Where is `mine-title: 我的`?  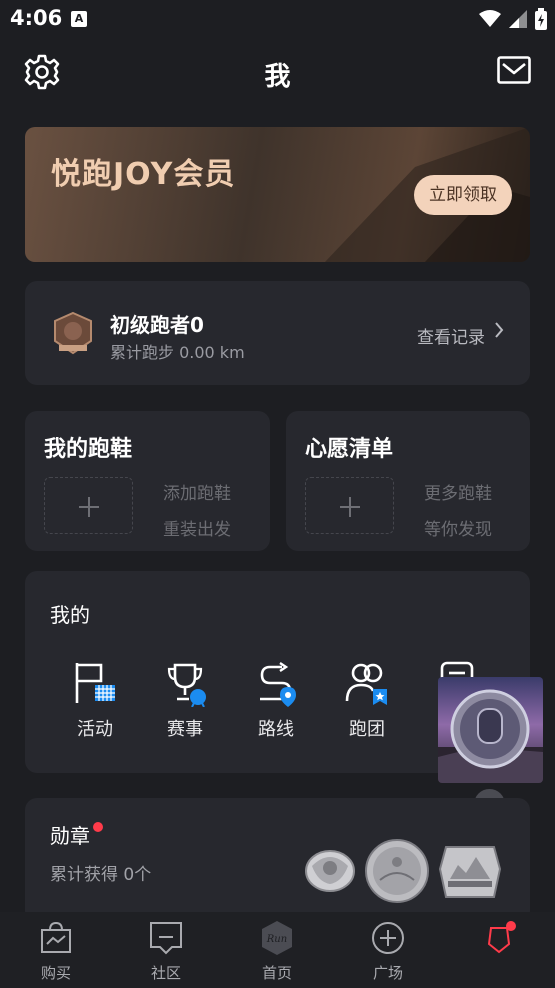
mine-title: 我的 is located at coordinates (70, 615).